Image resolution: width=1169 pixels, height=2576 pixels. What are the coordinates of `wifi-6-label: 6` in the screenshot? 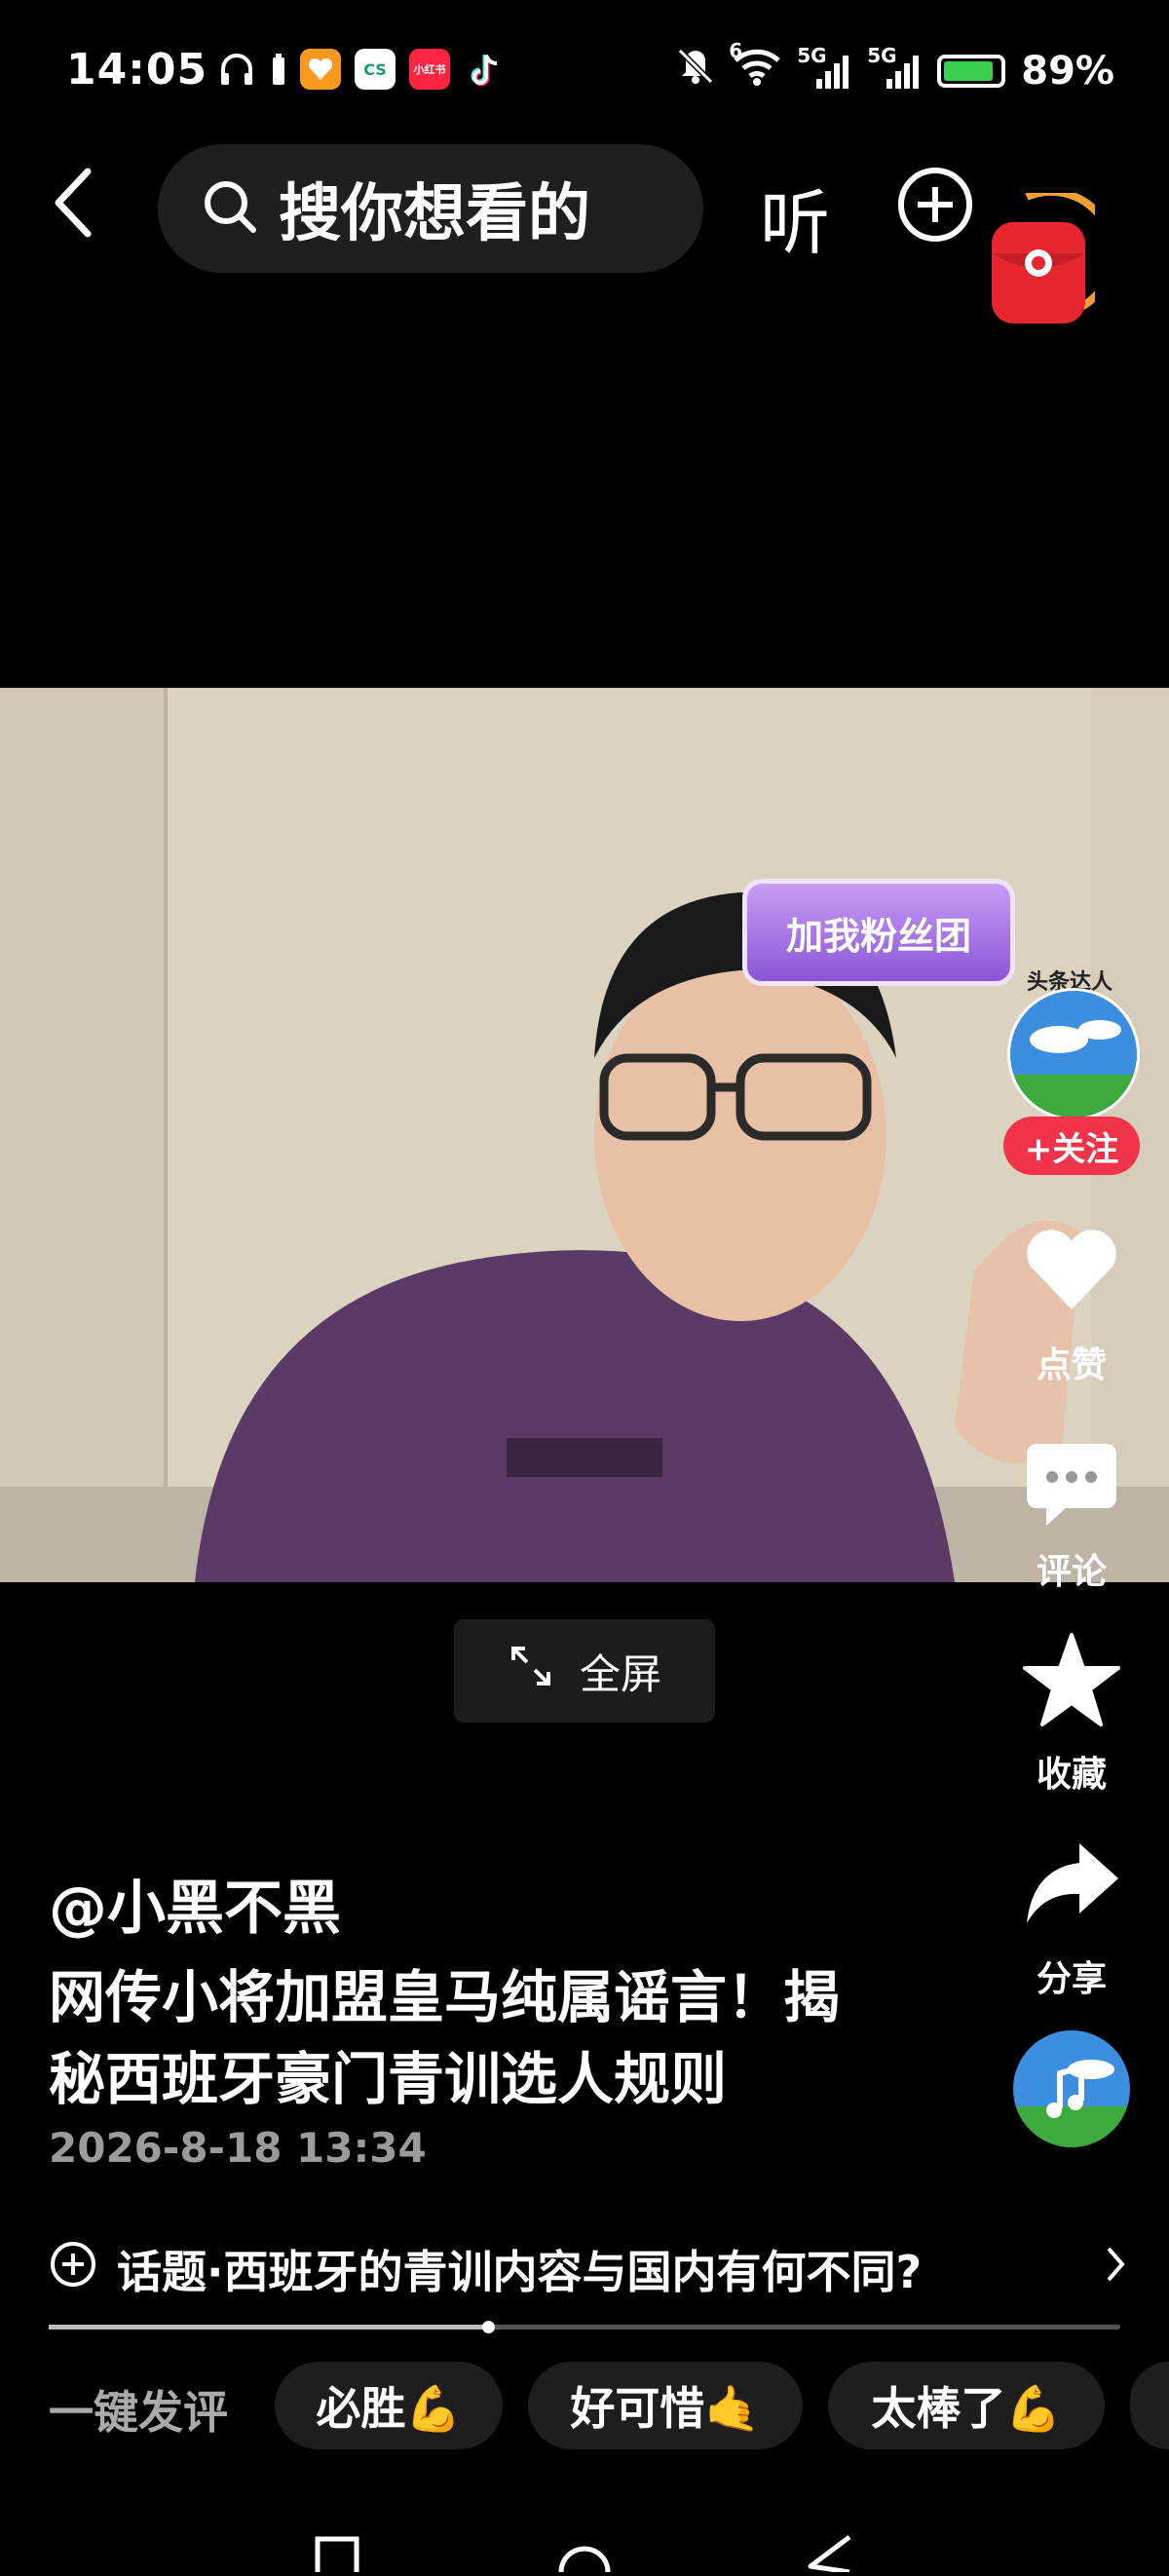 It's located at (736, 50).